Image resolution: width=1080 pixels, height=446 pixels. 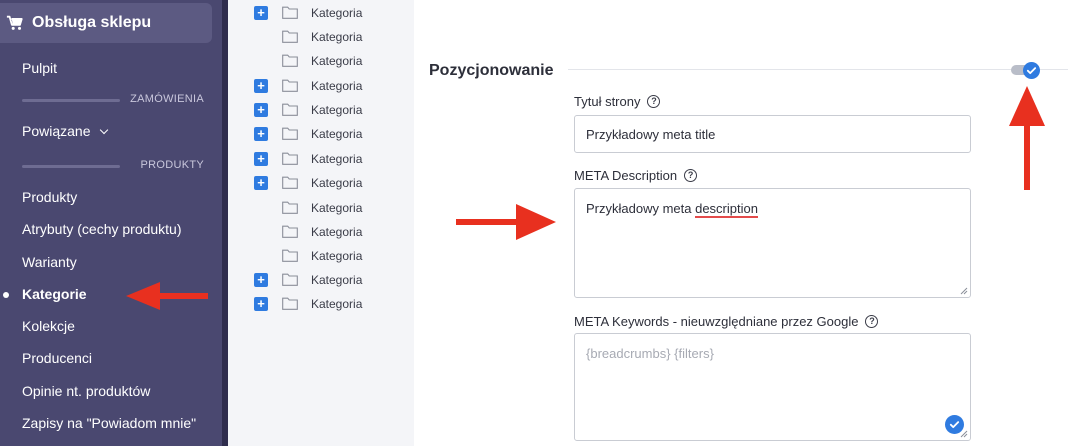 What do you see at coordinates (56, 131) in the screenshot?
I see `sidebar-item-label: Powiązane` at bounding box center [56, 131].